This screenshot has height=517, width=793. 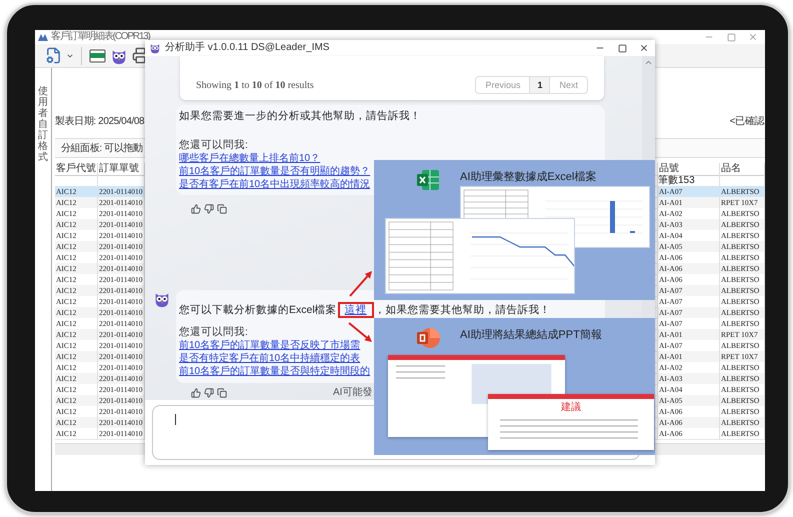 I want to click on group-panel-hint: 分組面板: 可以拖動, so click(x=102, y=148).